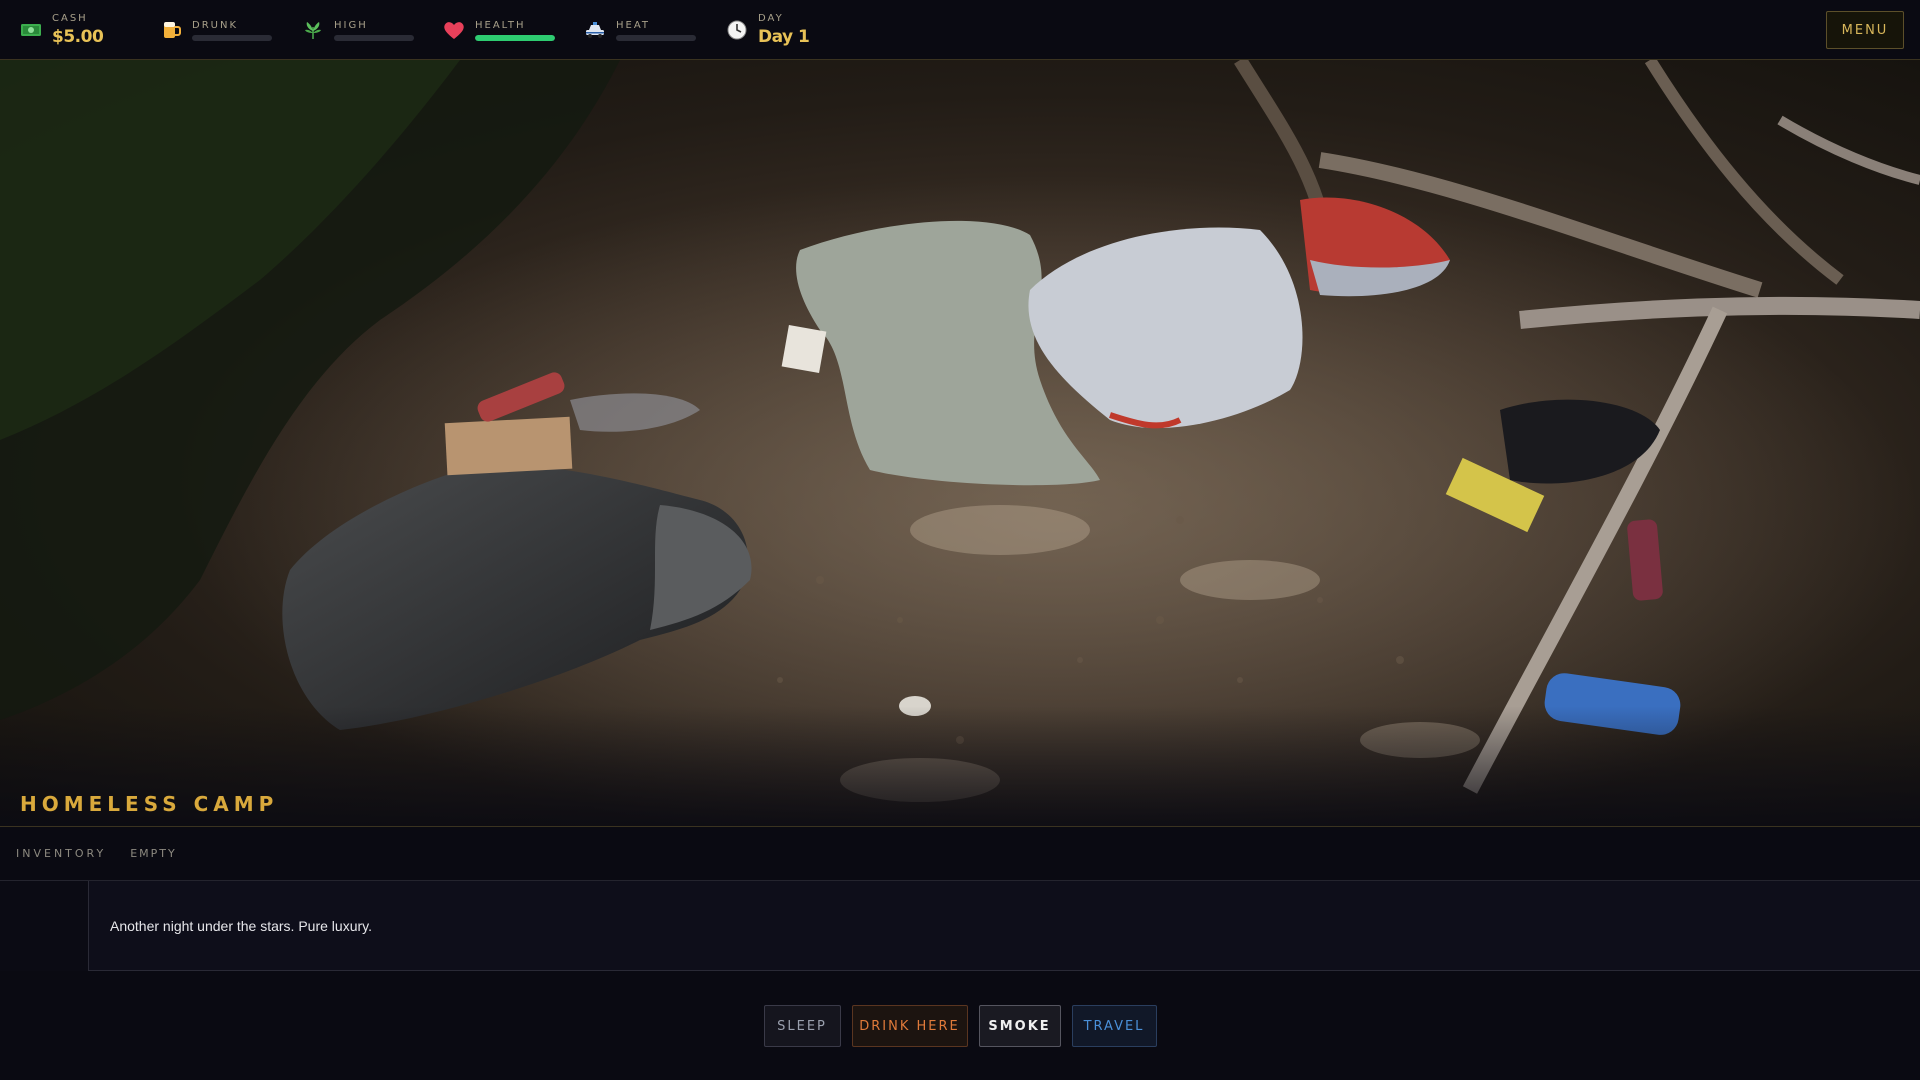  I want to click on high-stat: HIGH, so click(357, 30).